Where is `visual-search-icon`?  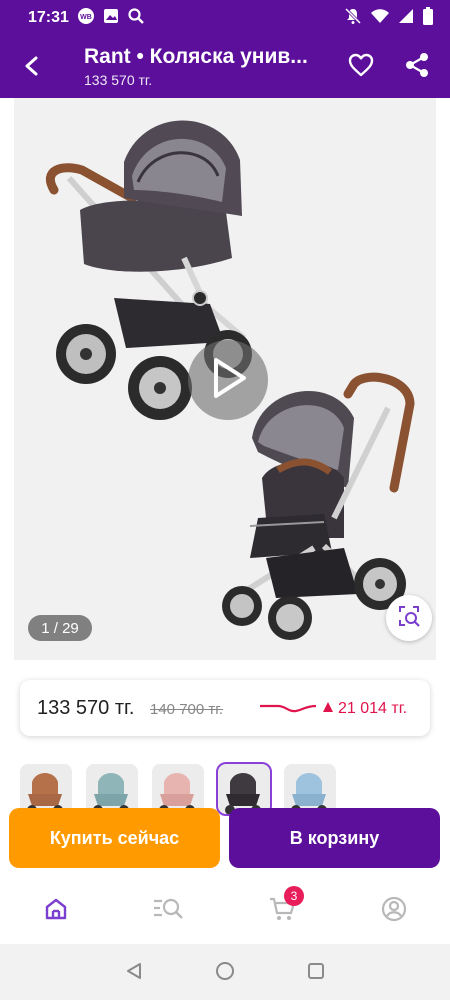
visual-search-icon is located at coordinates (409, 618).